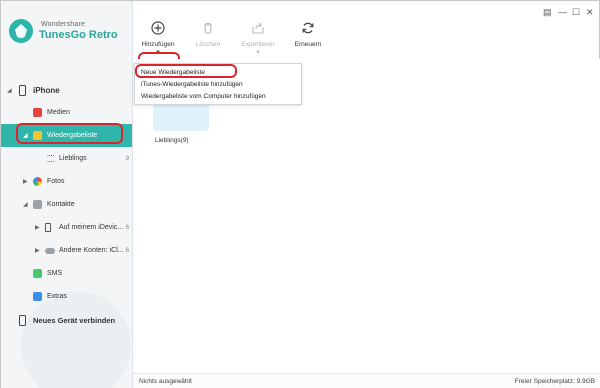 The image size is (600, 388). What do you see at coordinates (208, 44) in the screenshot?
I see `delete-button-label: Löschen` at bounding box center [208, 44].